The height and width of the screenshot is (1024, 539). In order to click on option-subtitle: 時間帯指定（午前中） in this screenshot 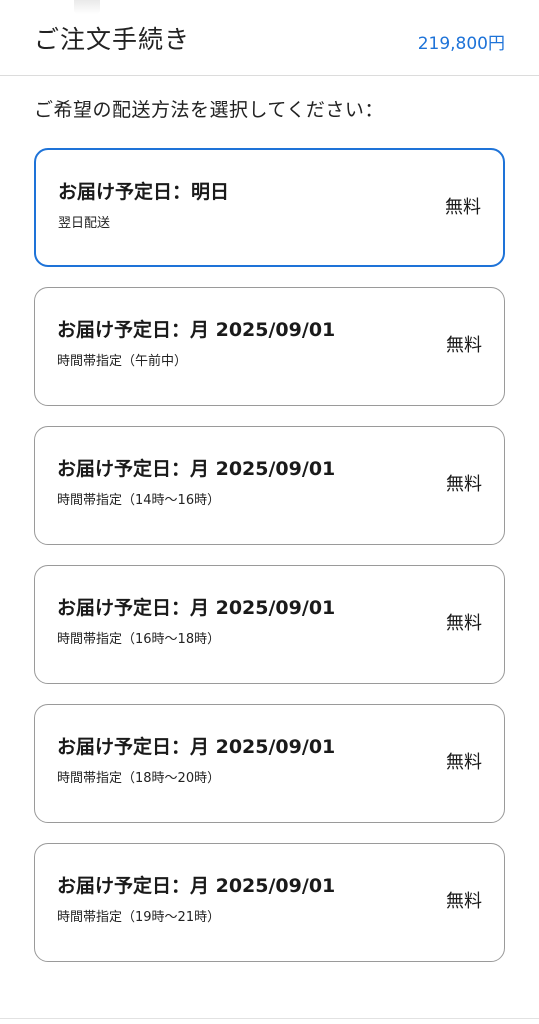, I will do `click(122, 361)`.